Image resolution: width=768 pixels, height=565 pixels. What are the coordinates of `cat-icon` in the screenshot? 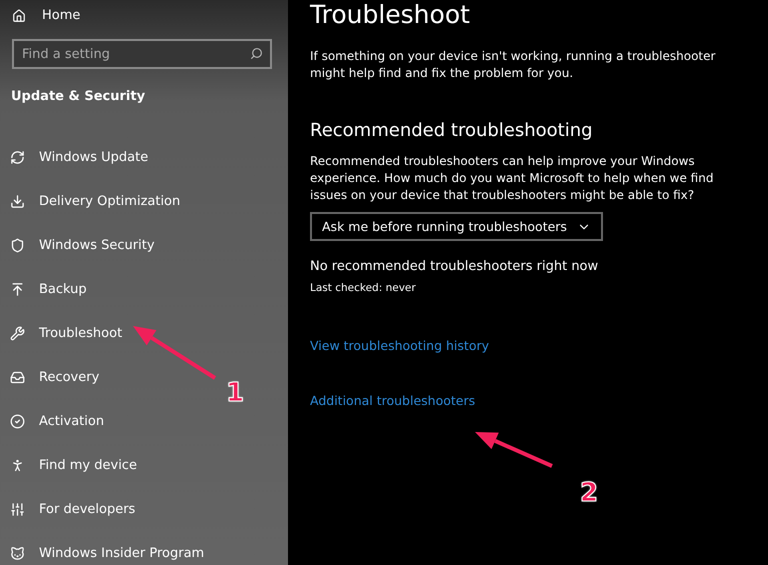 It's located at (17, 553).